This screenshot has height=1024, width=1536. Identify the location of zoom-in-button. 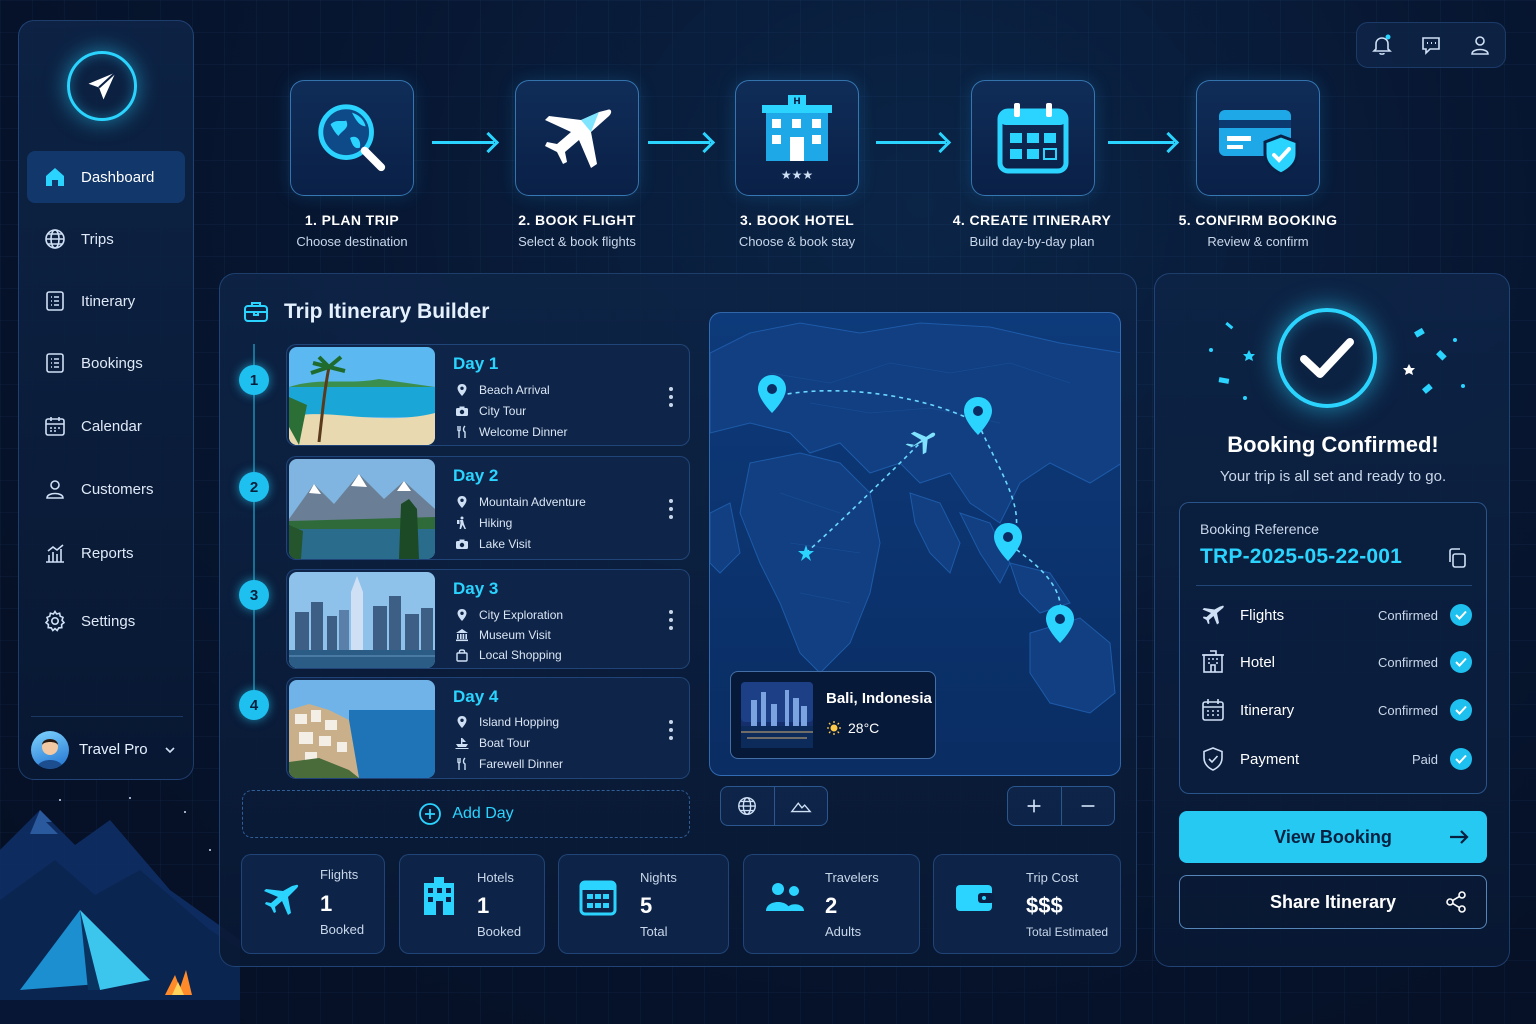
(1034, 806).